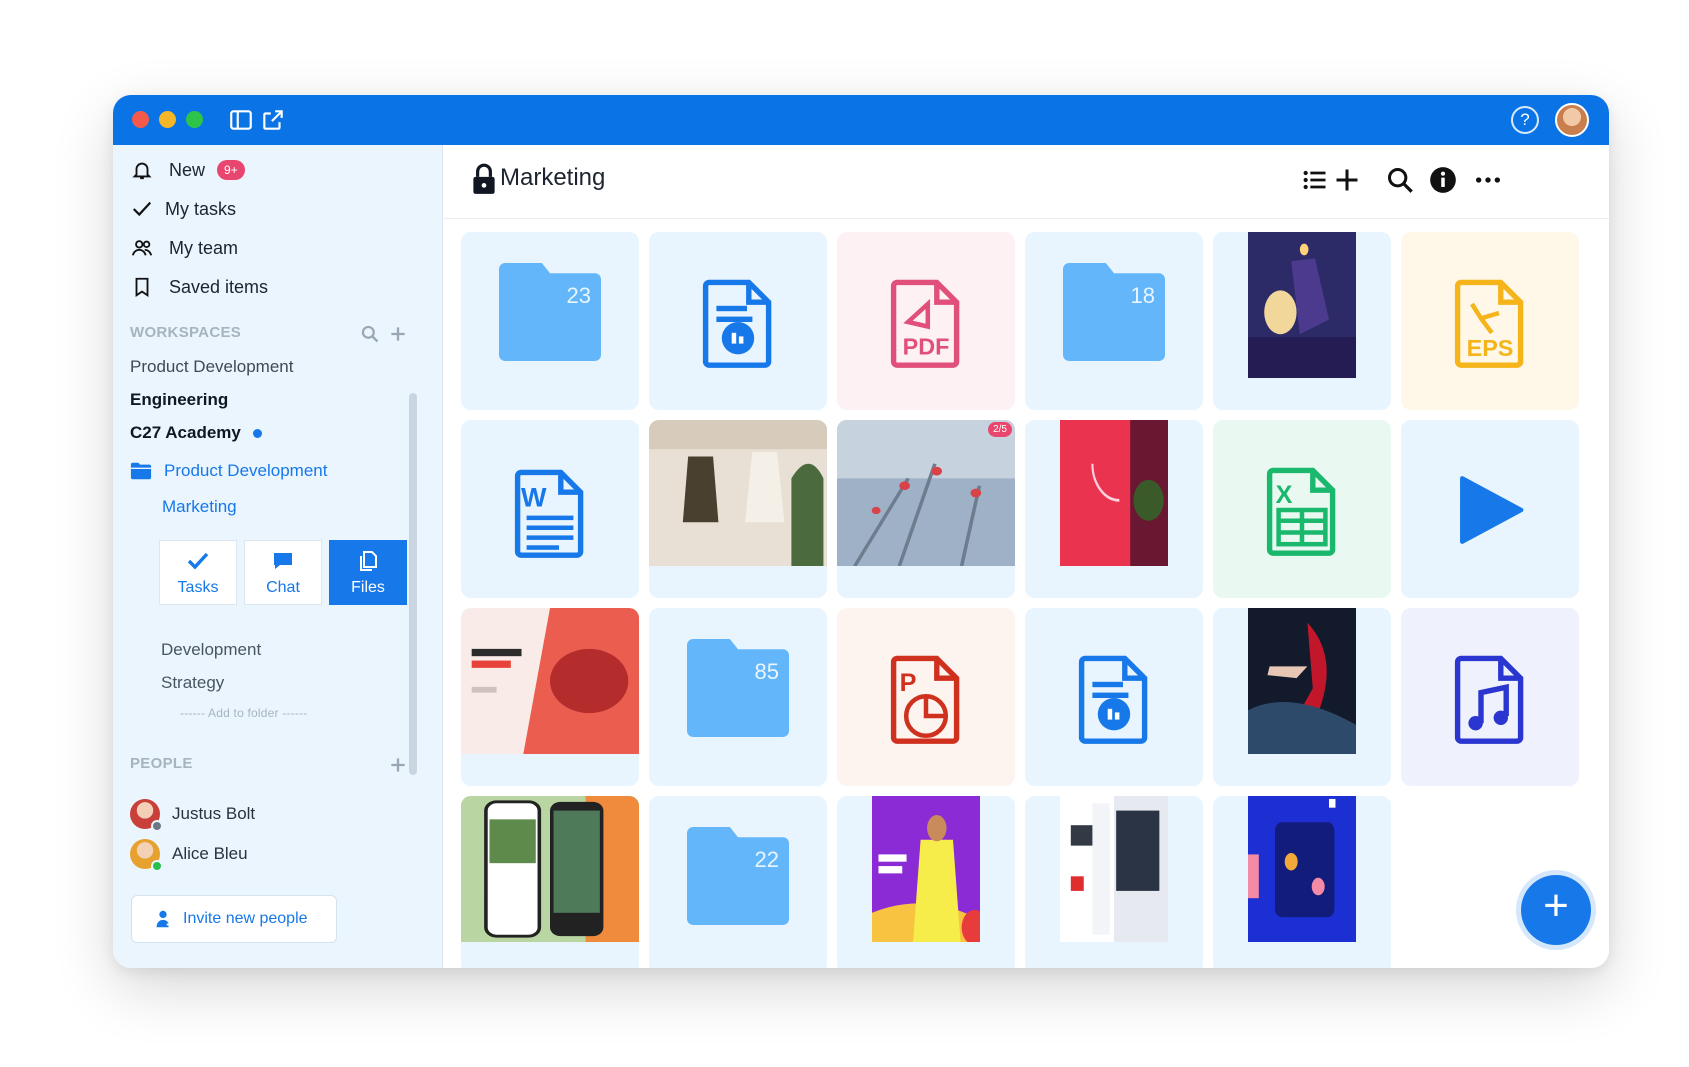 The image size is (1689, 1067). I want to click on folder-product-development: Product Development, so click(228, 471).